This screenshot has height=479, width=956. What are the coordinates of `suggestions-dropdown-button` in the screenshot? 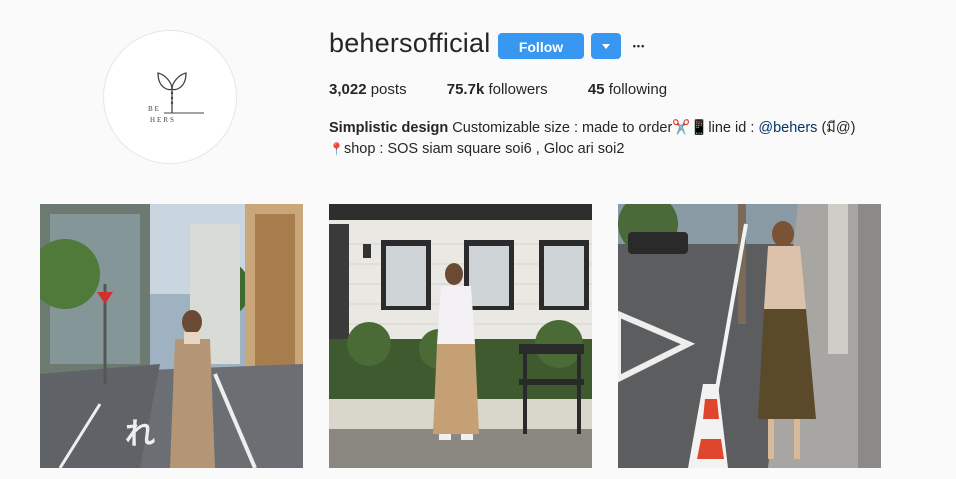 It's located at (606, 46).